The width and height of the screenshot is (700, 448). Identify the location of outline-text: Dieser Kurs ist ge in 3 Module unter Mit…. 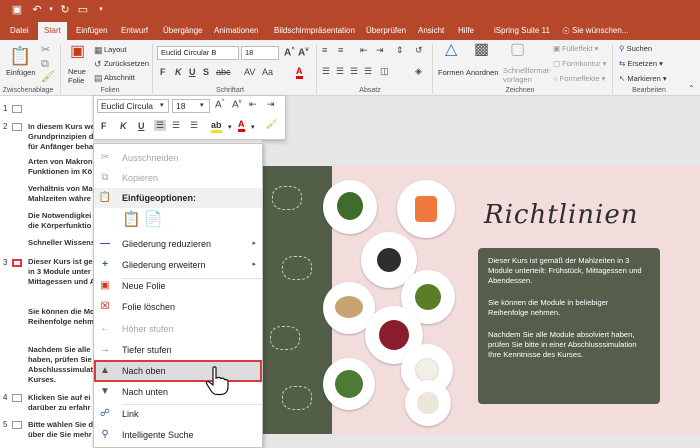
(61, 272).